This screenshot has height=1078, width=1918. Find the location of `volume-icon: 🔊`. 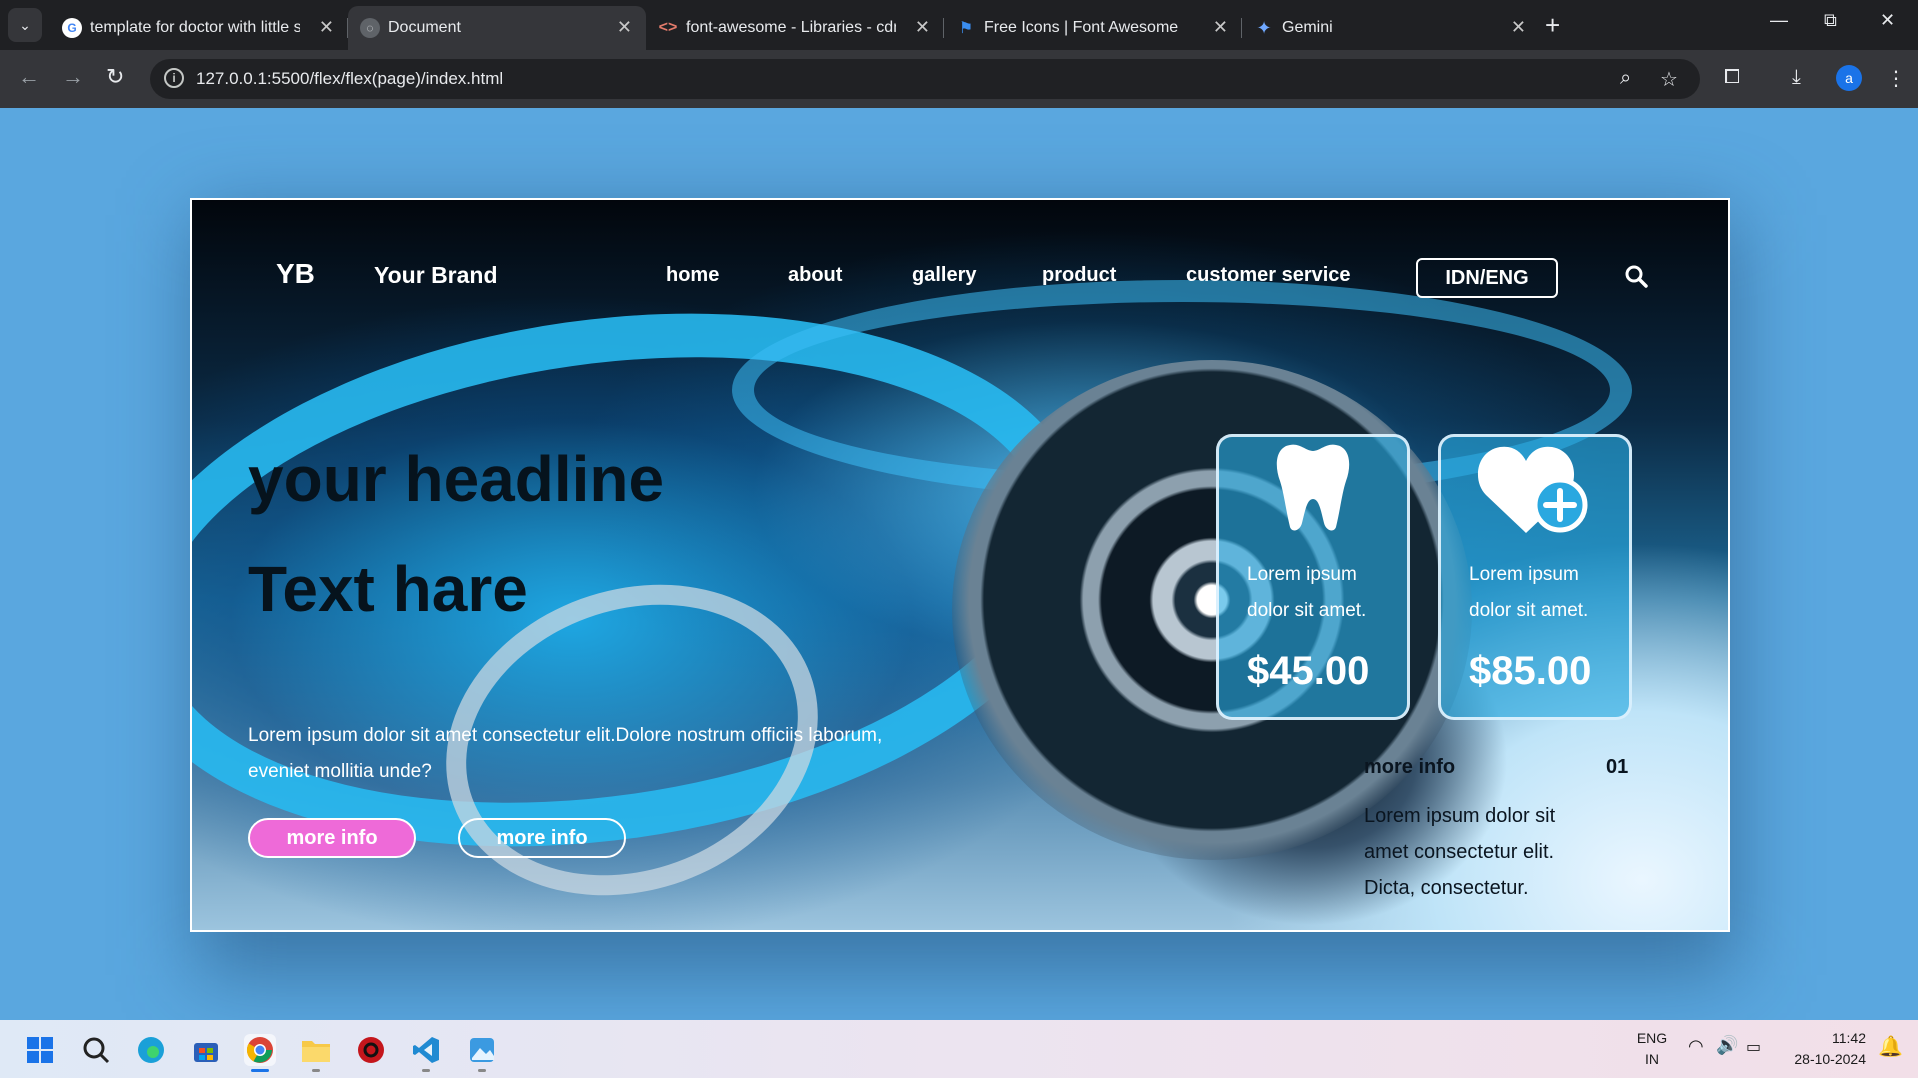

volume-icon: 🔊 is located at coordinates (1727, 1045).